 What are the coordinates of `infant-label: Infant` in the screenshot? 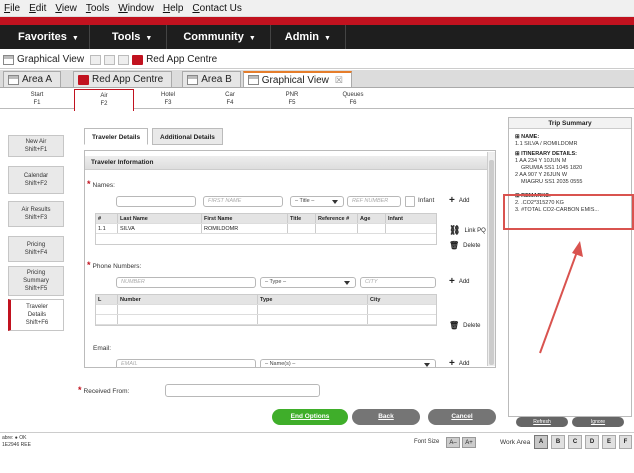 It's located at (426, 200).